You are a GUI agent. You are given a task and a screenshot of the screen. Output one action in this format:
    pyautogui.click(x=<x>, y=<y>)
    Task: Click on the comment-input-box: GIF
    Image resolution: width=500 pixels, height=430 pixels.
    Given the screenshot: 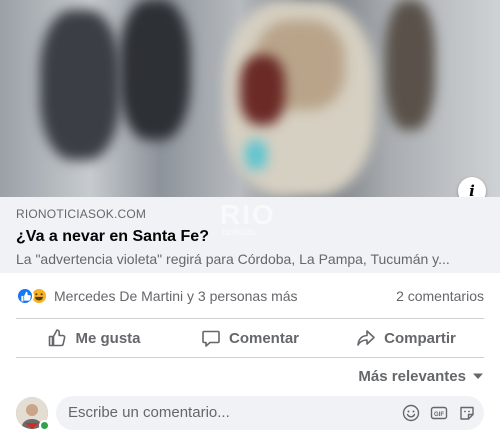 What is the action you would take?
    pyautogui.click(x=270, y=412)
    